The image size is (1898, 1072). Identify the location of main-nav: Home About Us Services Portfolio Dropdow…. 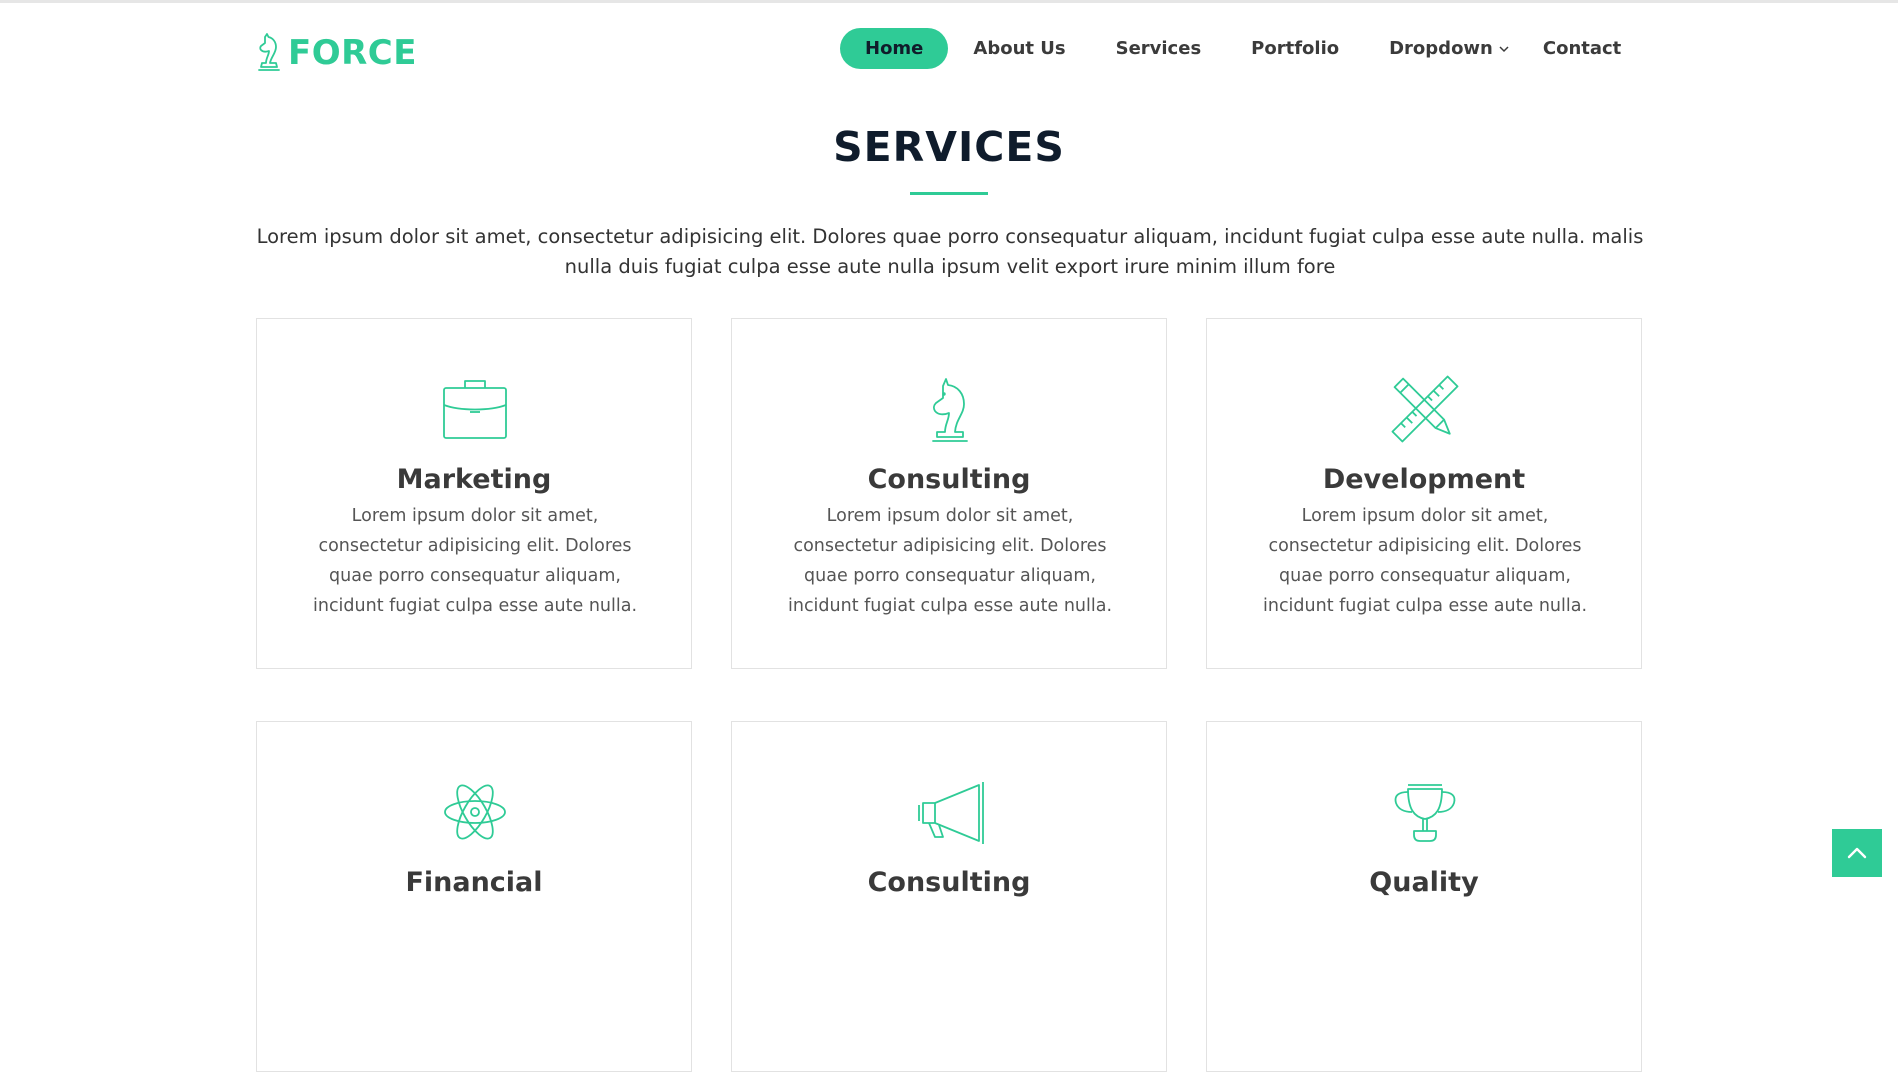
(1243, 48).